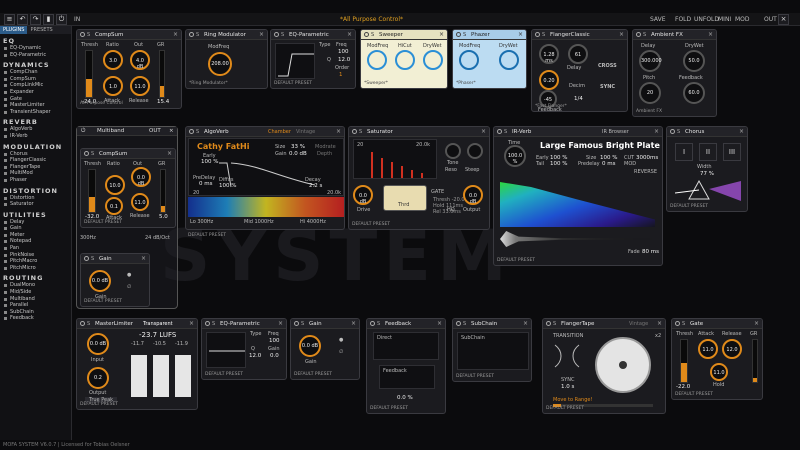 The image size is (800, 450). What do you see at coordinates (732, 152) in the screenshot?
I see `chorus-mode-3: III` at bounding box center [732, 152].